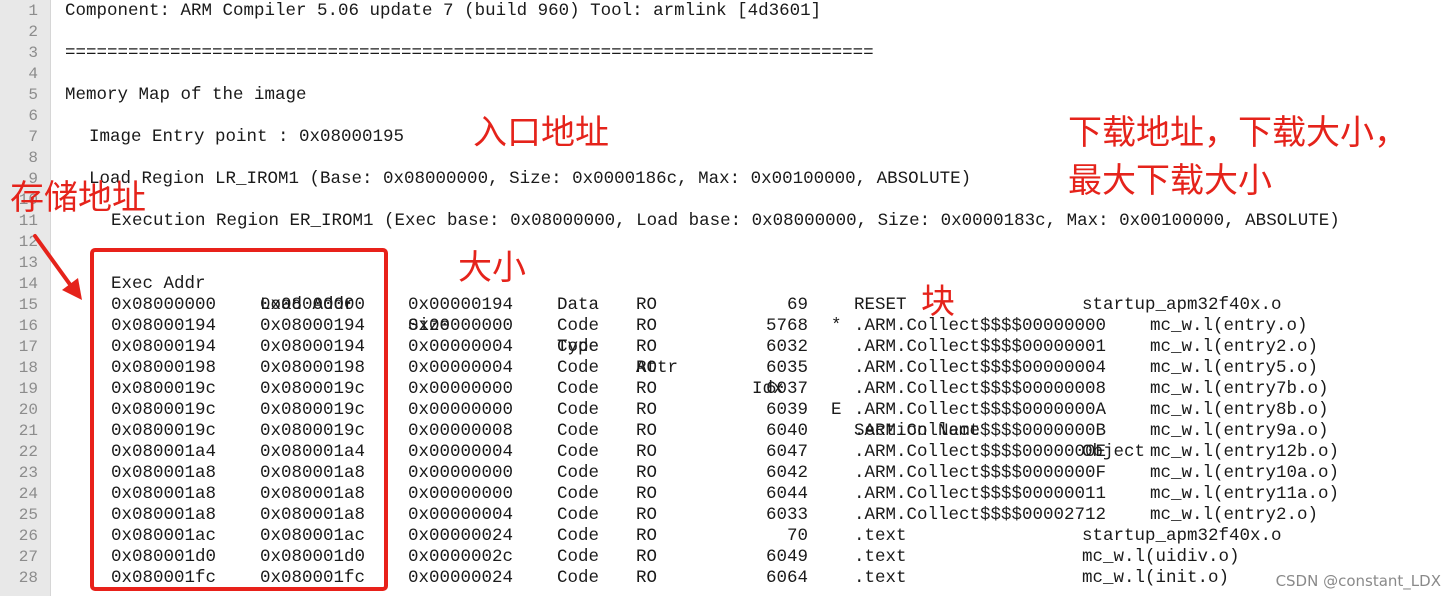 The height and width of the screenshot is (596, 1455). What do you see at coordinates (786, 494) in the screenshot?
I see `idx-cell: 6044` at bounding box center [786, 494].